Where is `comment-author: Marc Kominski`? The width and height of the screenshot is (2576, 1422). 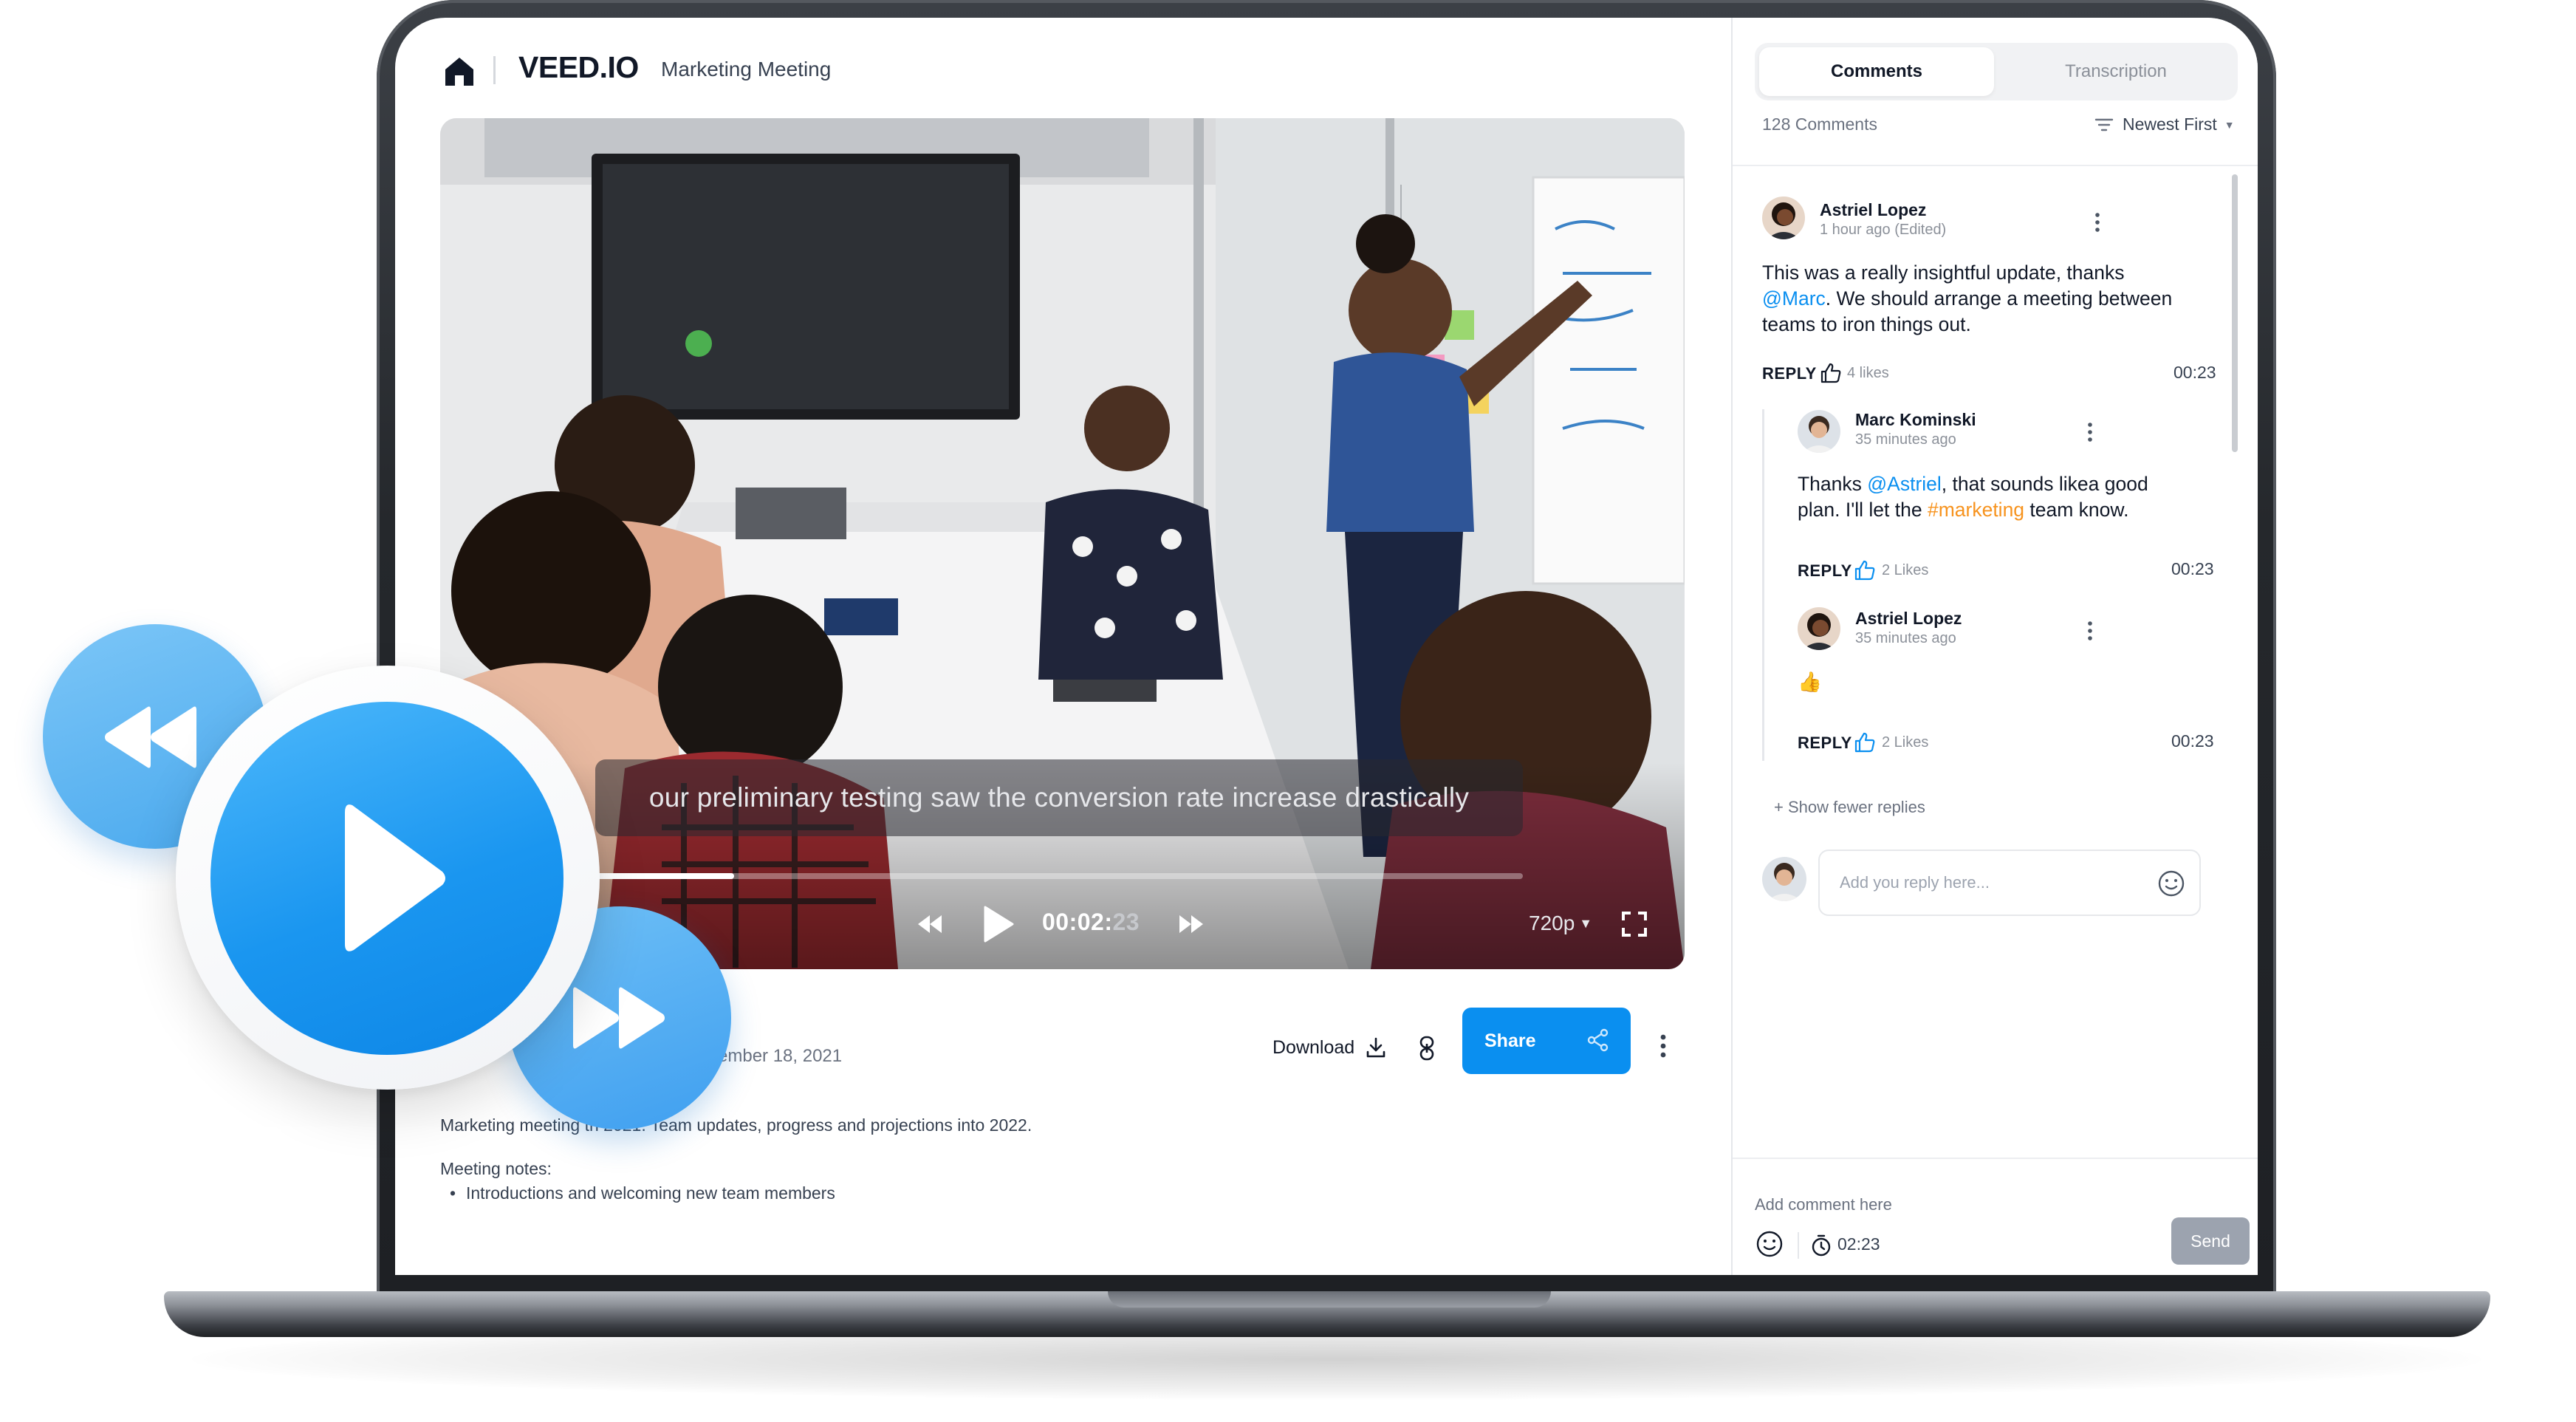 comment-author: Marc Kominski is located at coordinates (1915, 420).